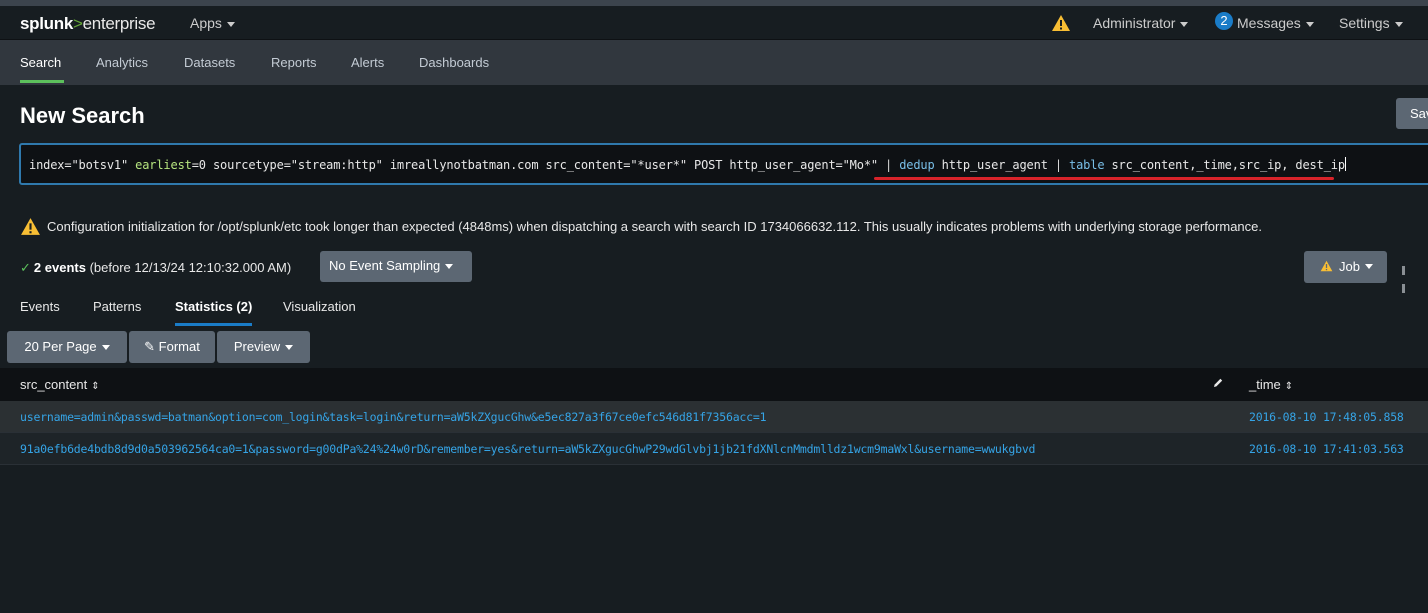  I want to click on event-time-range: (before 12/13/24 12:10:32.000 AM), so click(188, 267).